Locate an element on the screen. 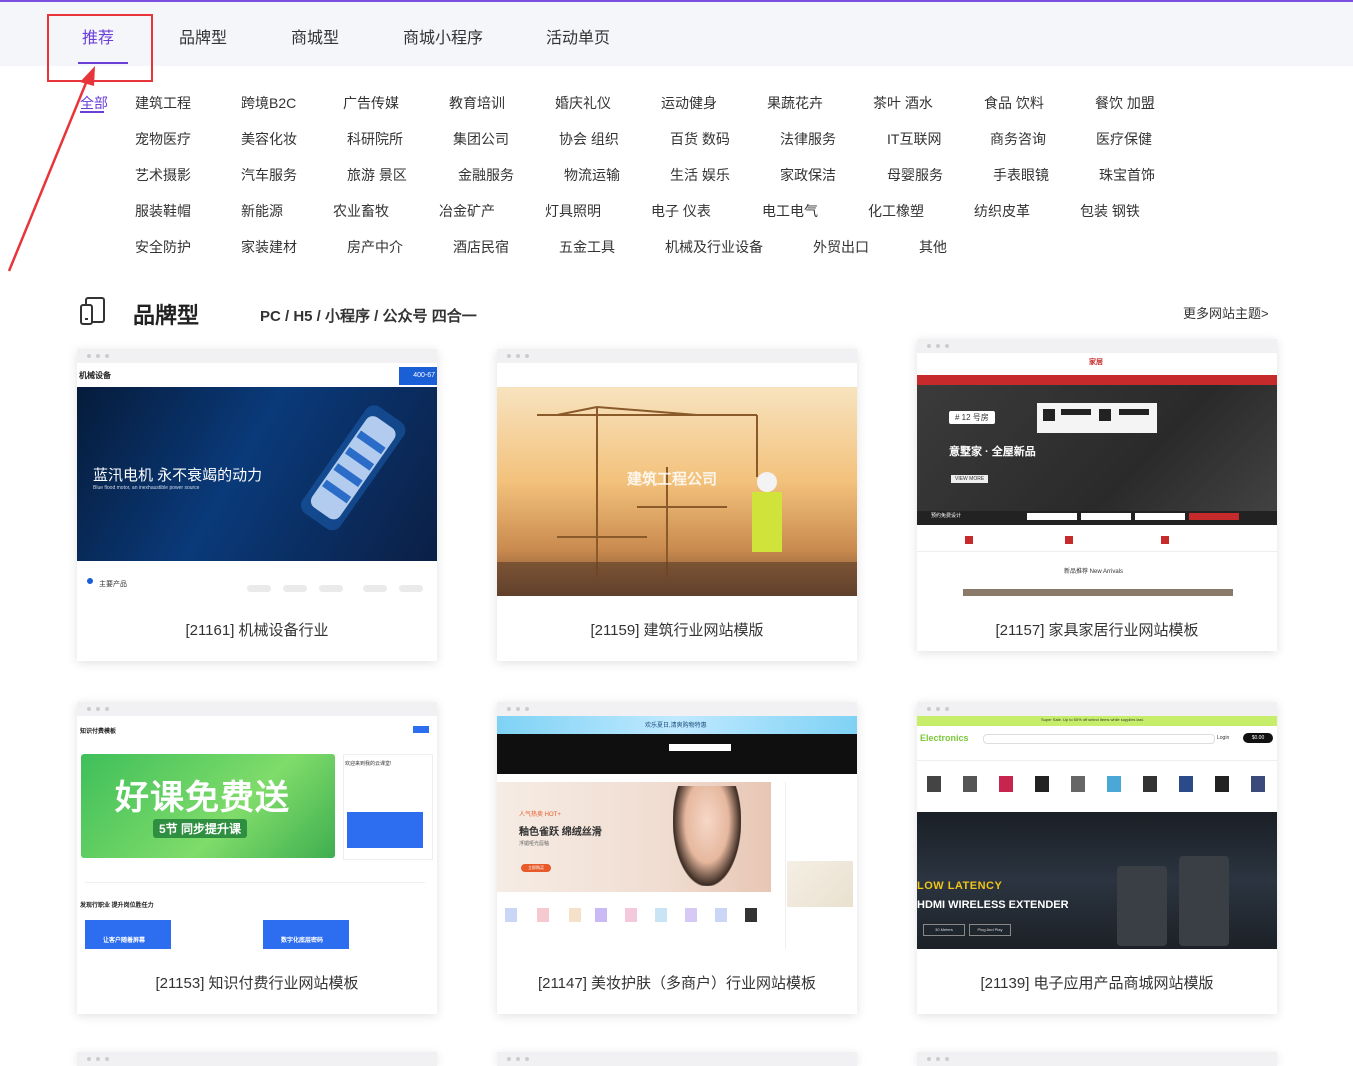 The height and width of the screenshot is (1066, 1353). category-all: 全部 is located at coordinates (94, 103).